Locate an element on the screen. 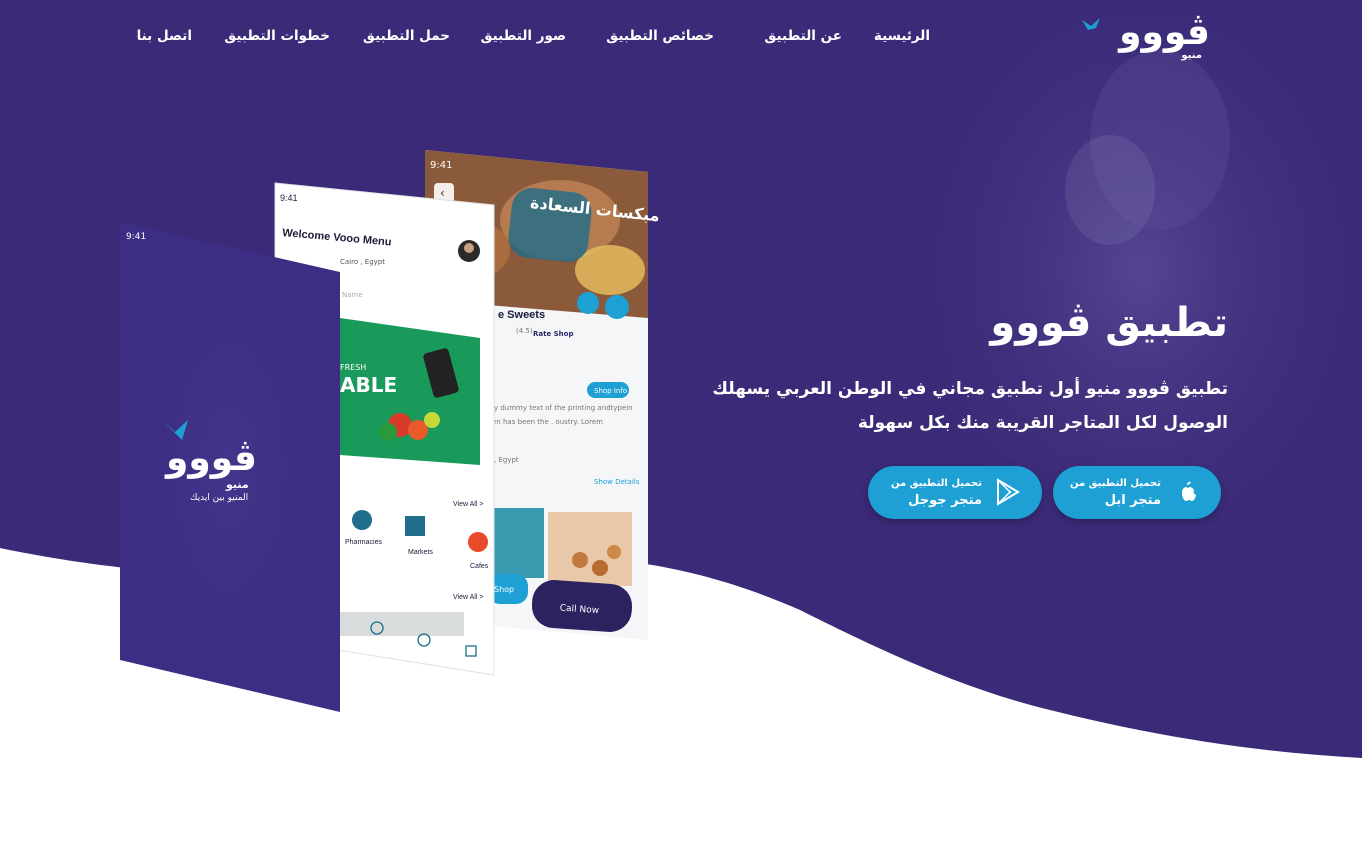 Image resolution: width=1362 pixels, height=866 pixels. home-status-time: 9:41 is located at coordinates (289, 198).